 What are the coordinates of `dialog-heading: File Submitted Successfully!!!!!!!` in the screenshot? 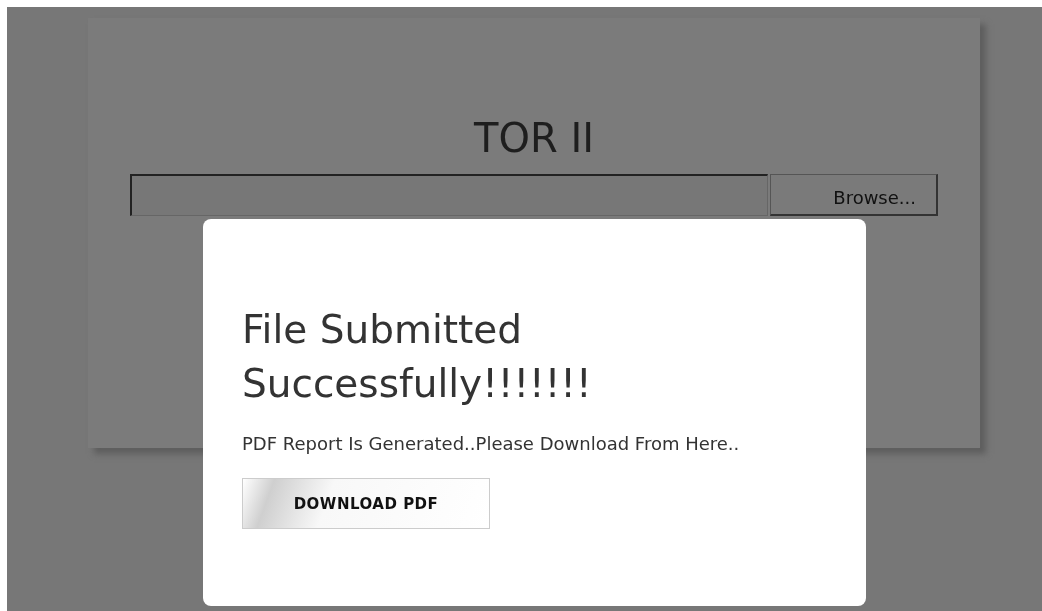 It's located at (417, 357).